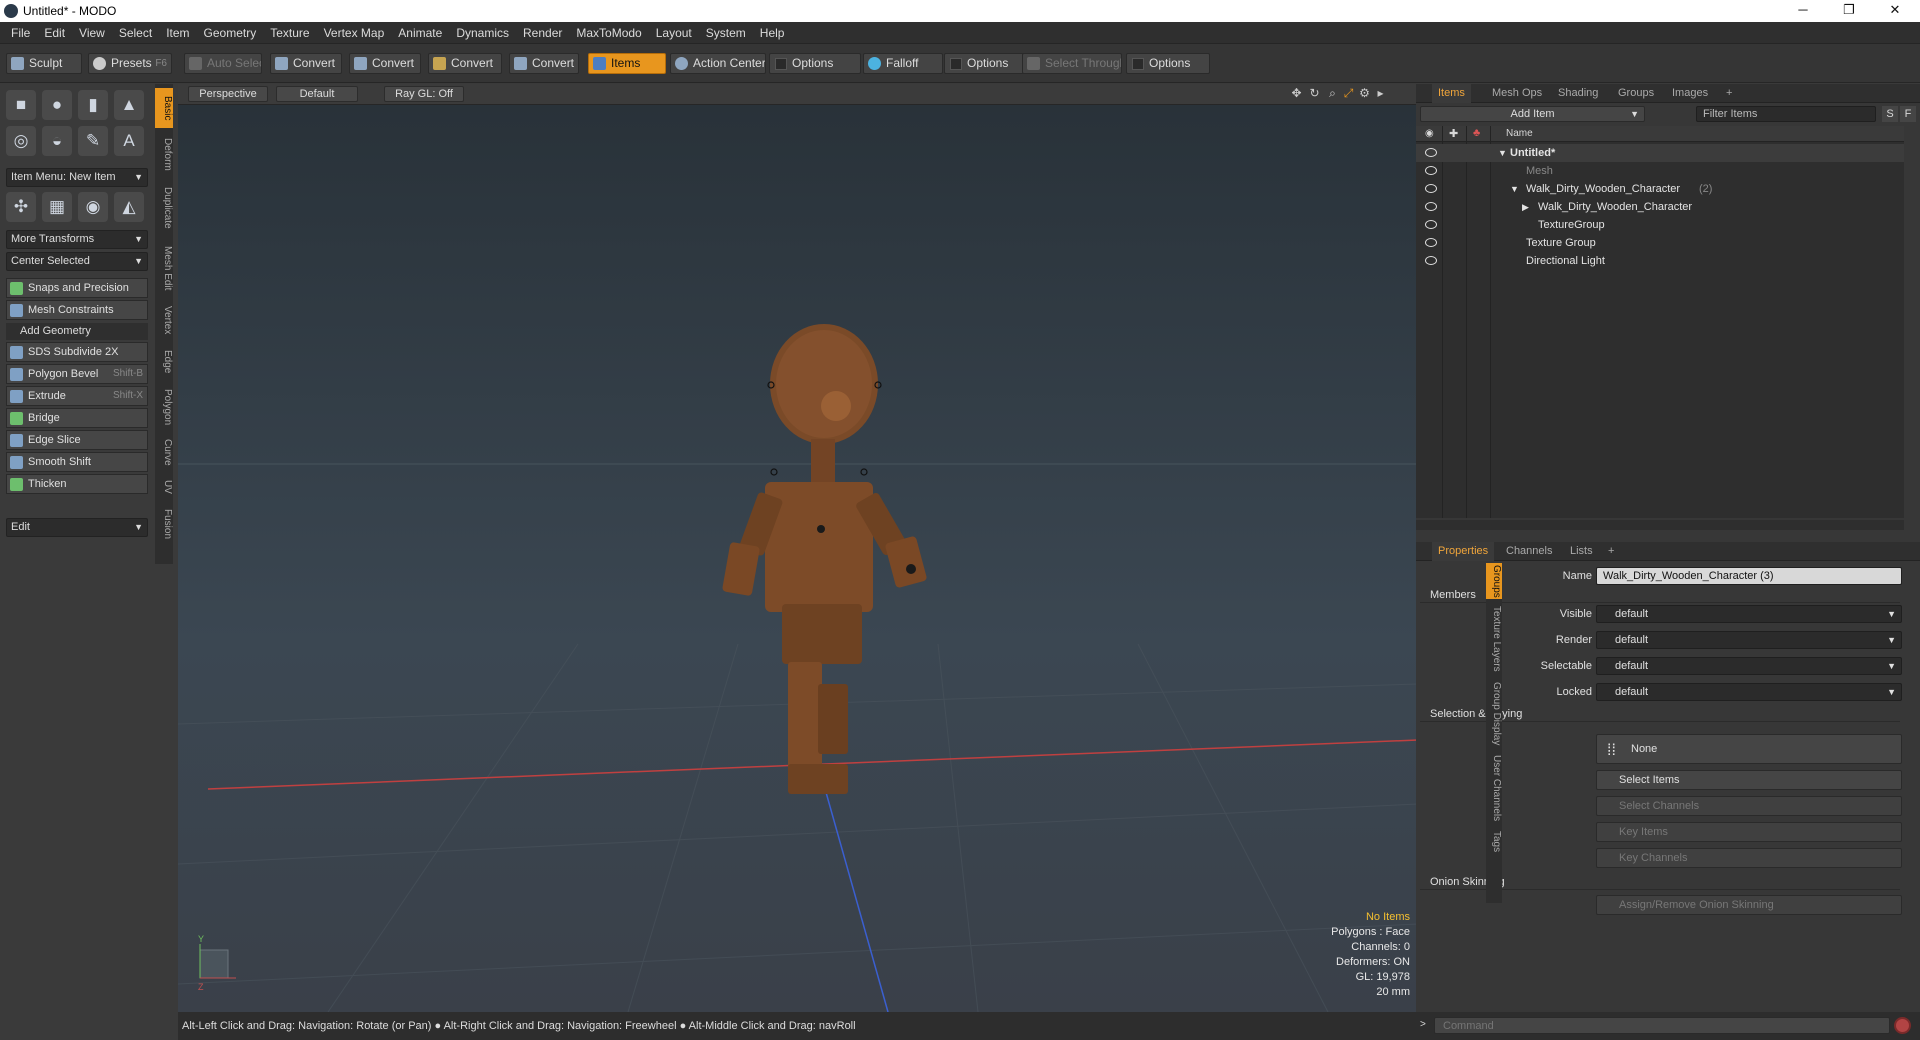 This screenshot has height=1040, width=1920. What do you see at coordinates (1749, 780) in the screenshot?
I see `select-items-button: Select Items` at bounding box center [1749, 780].